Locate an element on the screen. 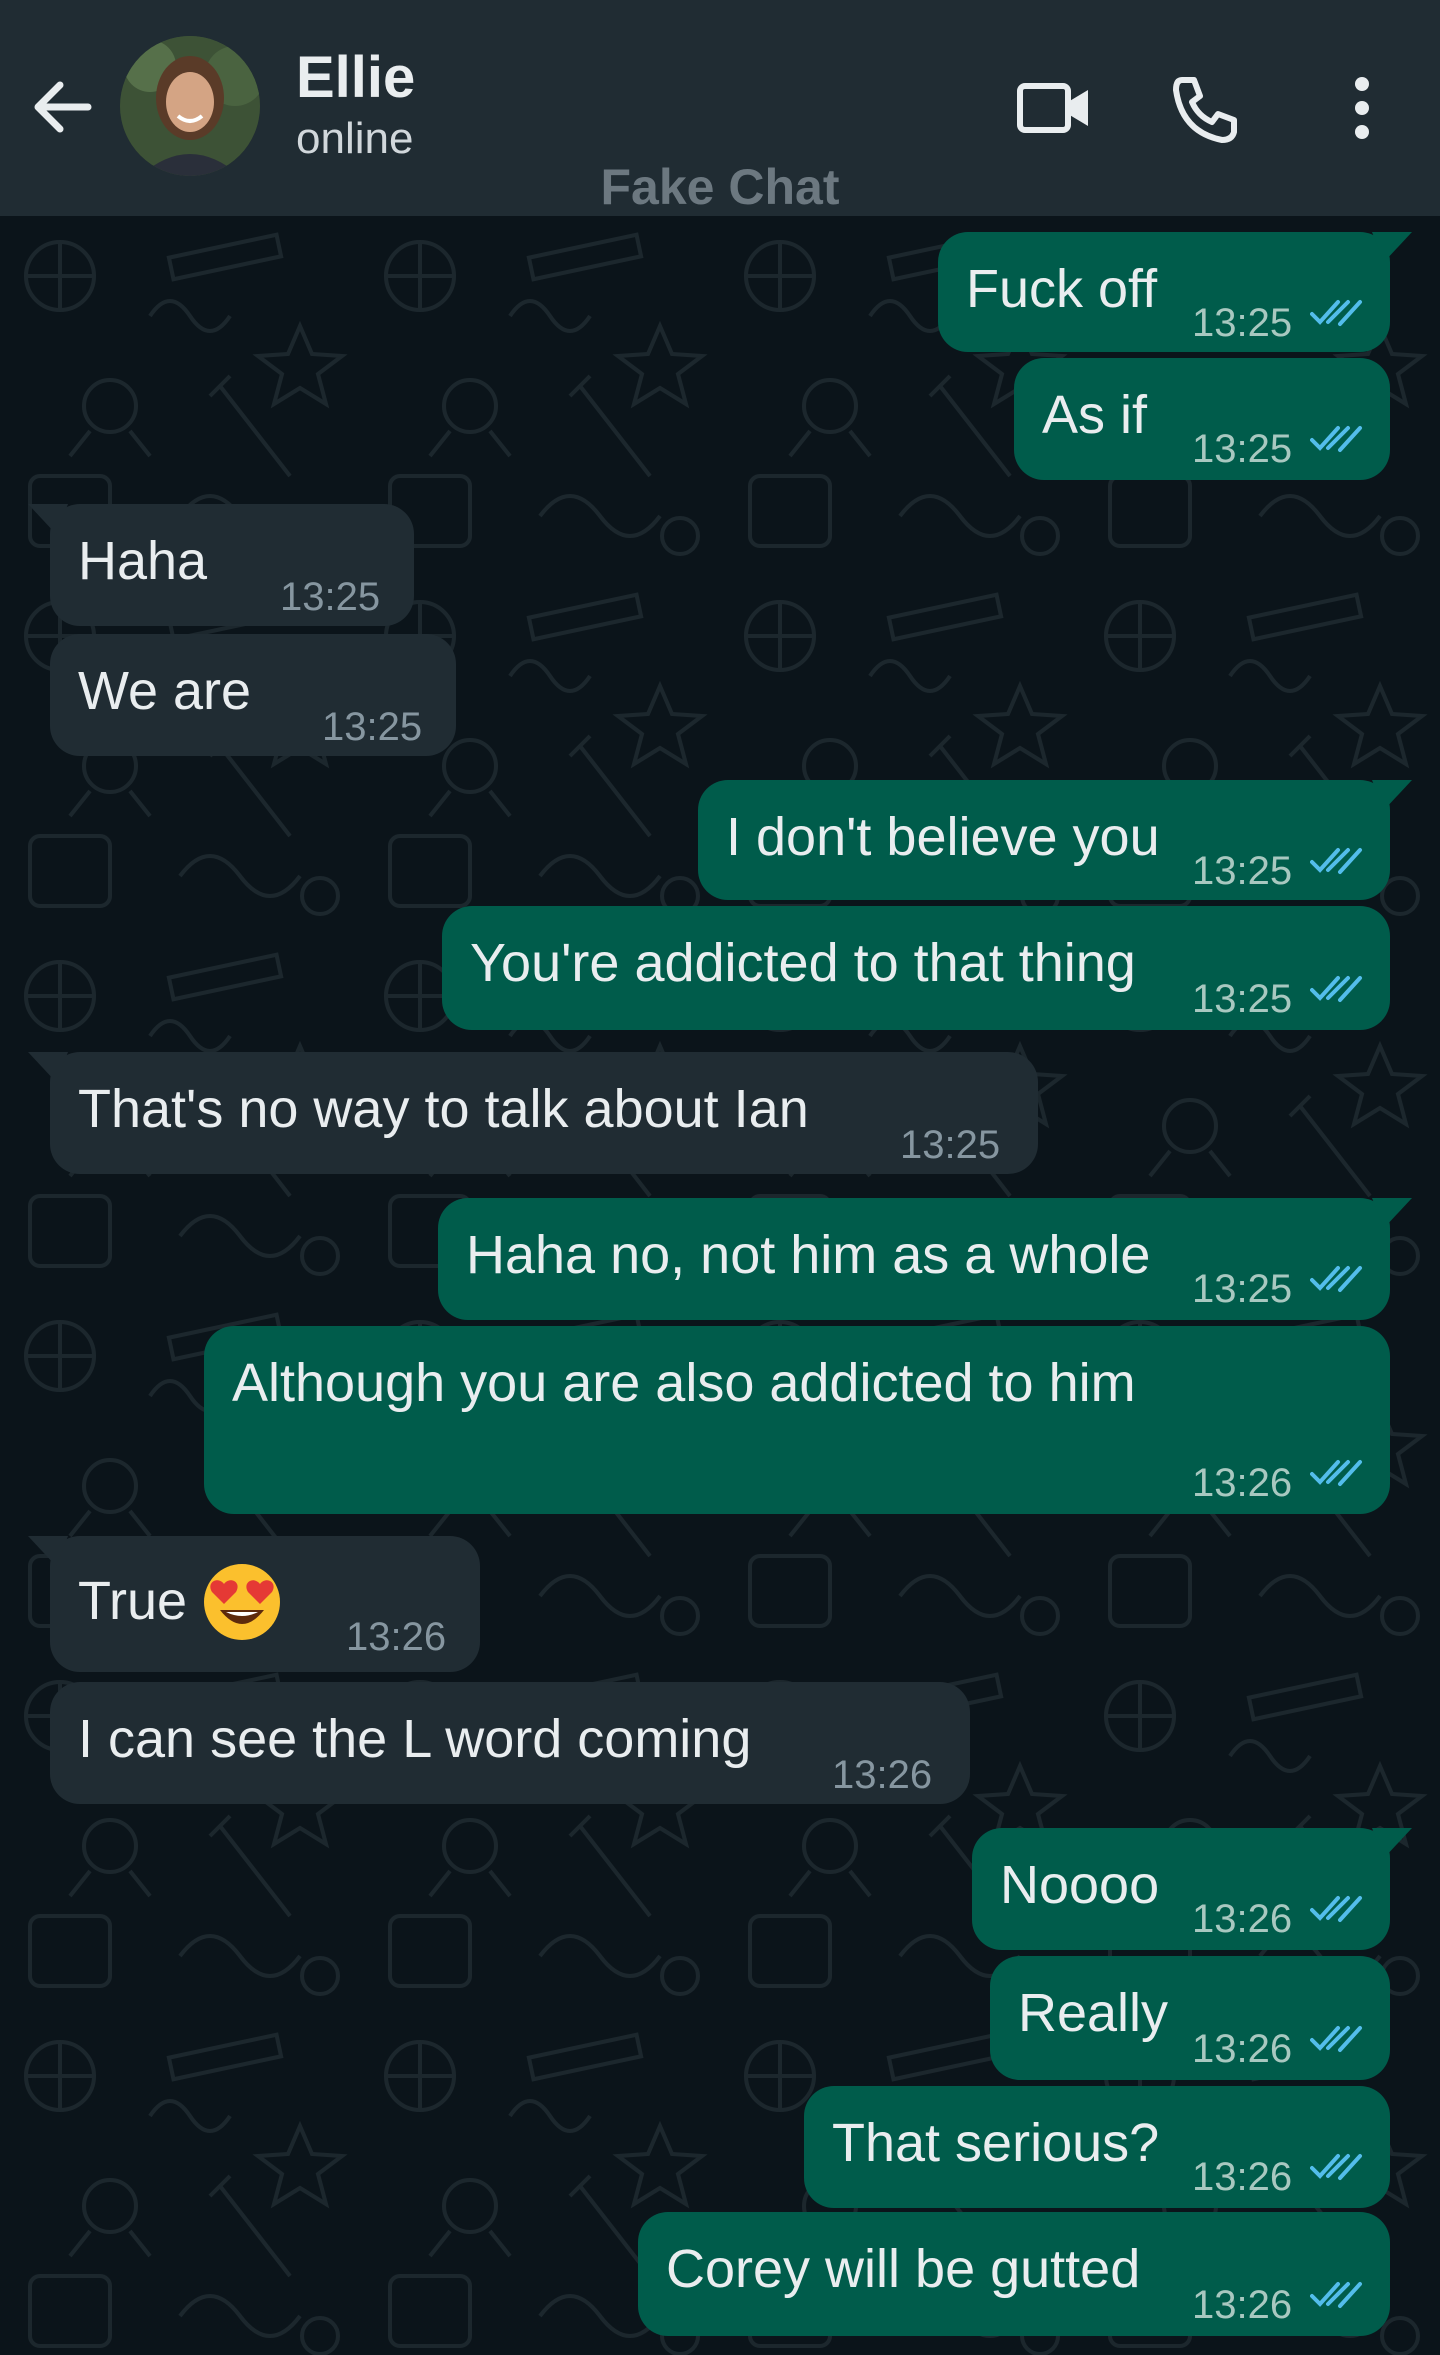 The image size is (1440, 2355). message-text: Haha no, not him as a whole is located at coordinates (808, 1255).